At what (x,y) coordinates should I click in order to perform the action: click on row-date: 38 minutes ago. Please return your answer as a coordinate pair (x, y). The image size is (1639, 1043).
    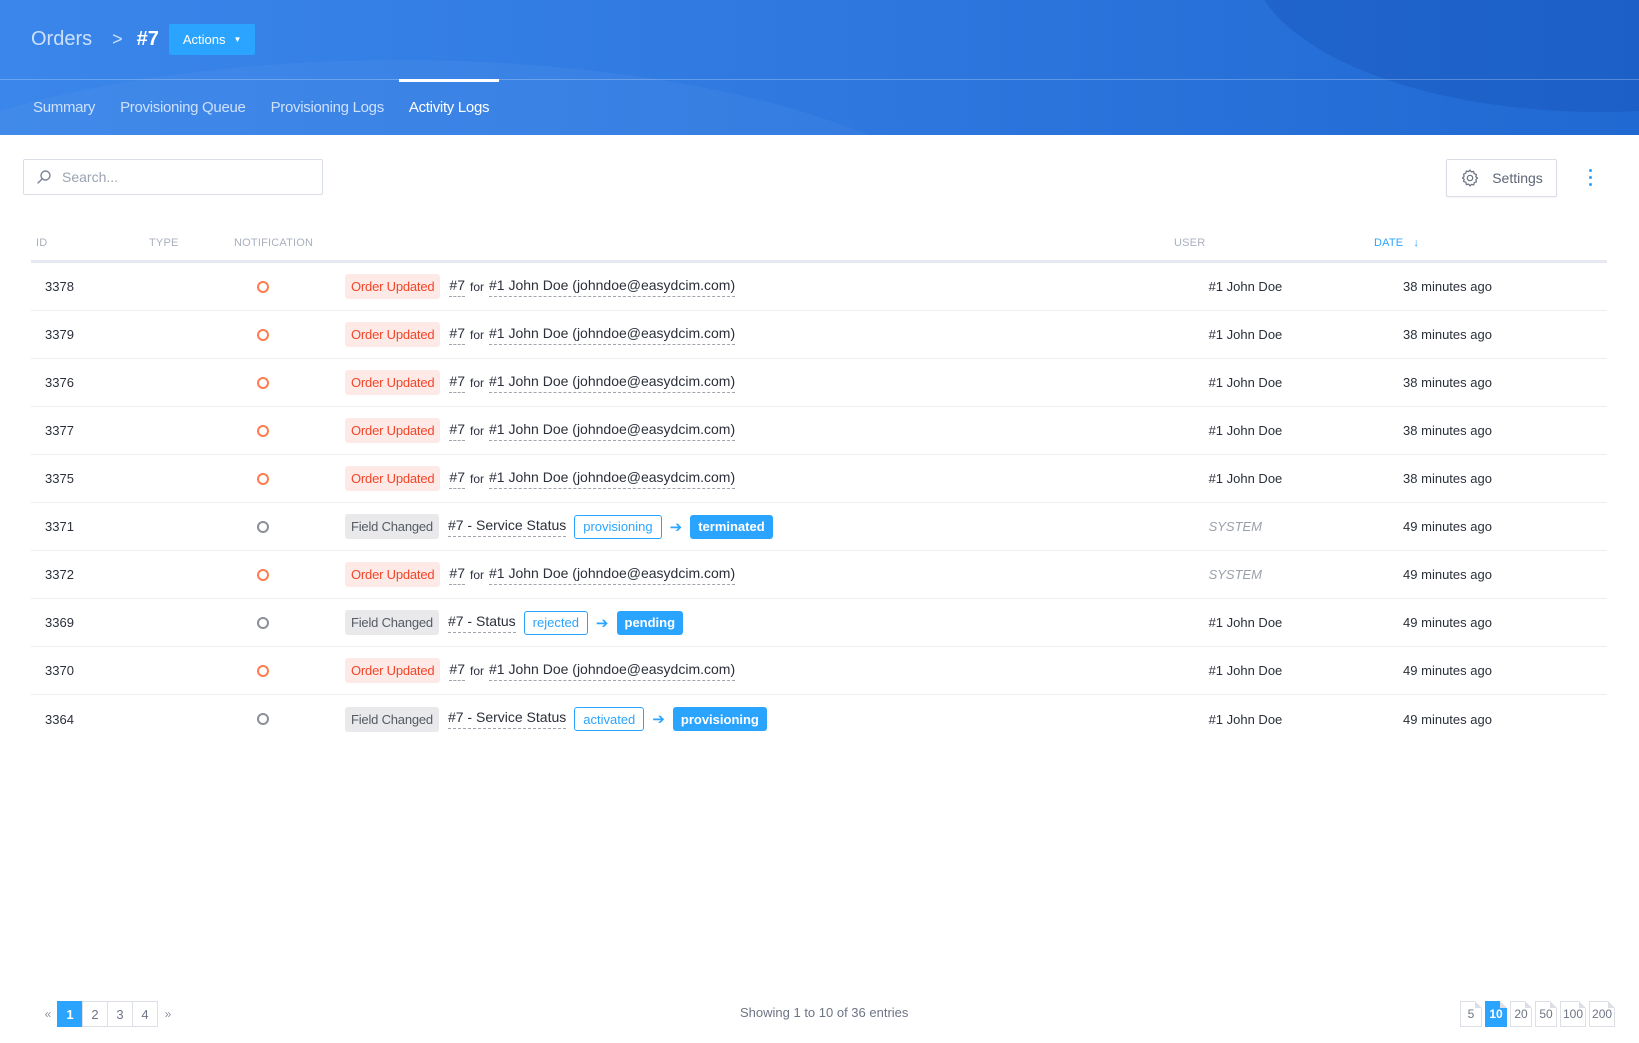
    Looking at the image, I should click on (1500, 430).